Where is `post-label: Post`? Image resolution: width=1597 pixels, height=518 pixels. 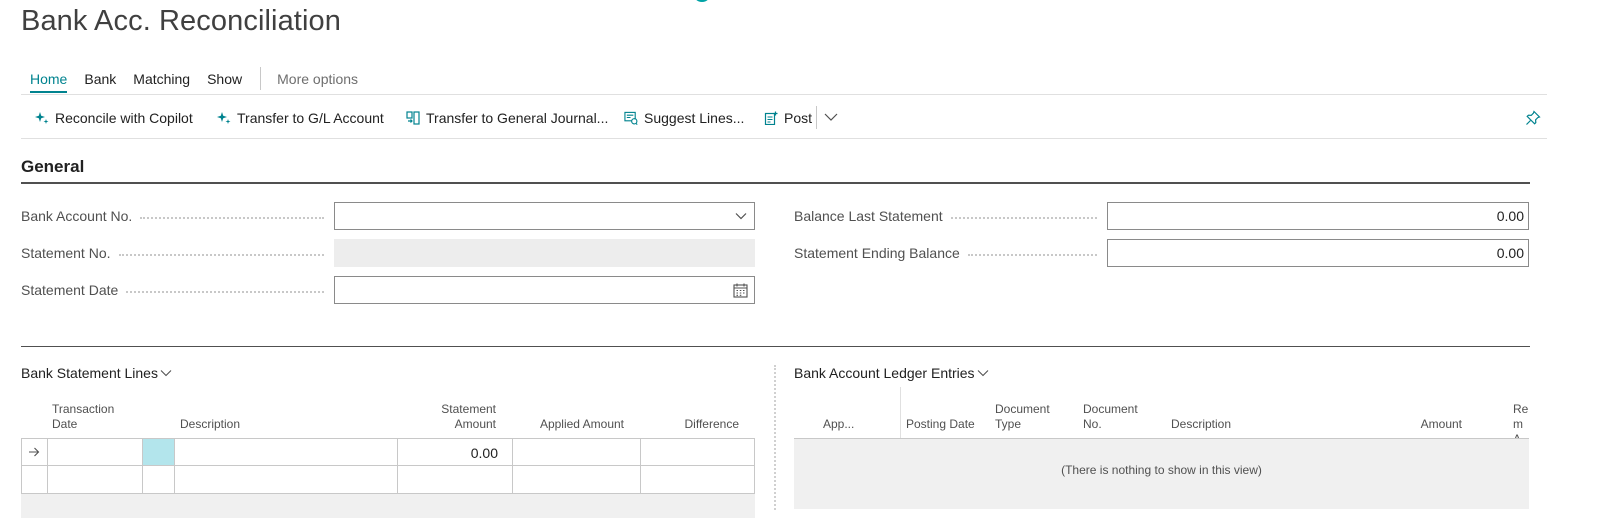 post-label: Post is located at coordinates (798, 117).